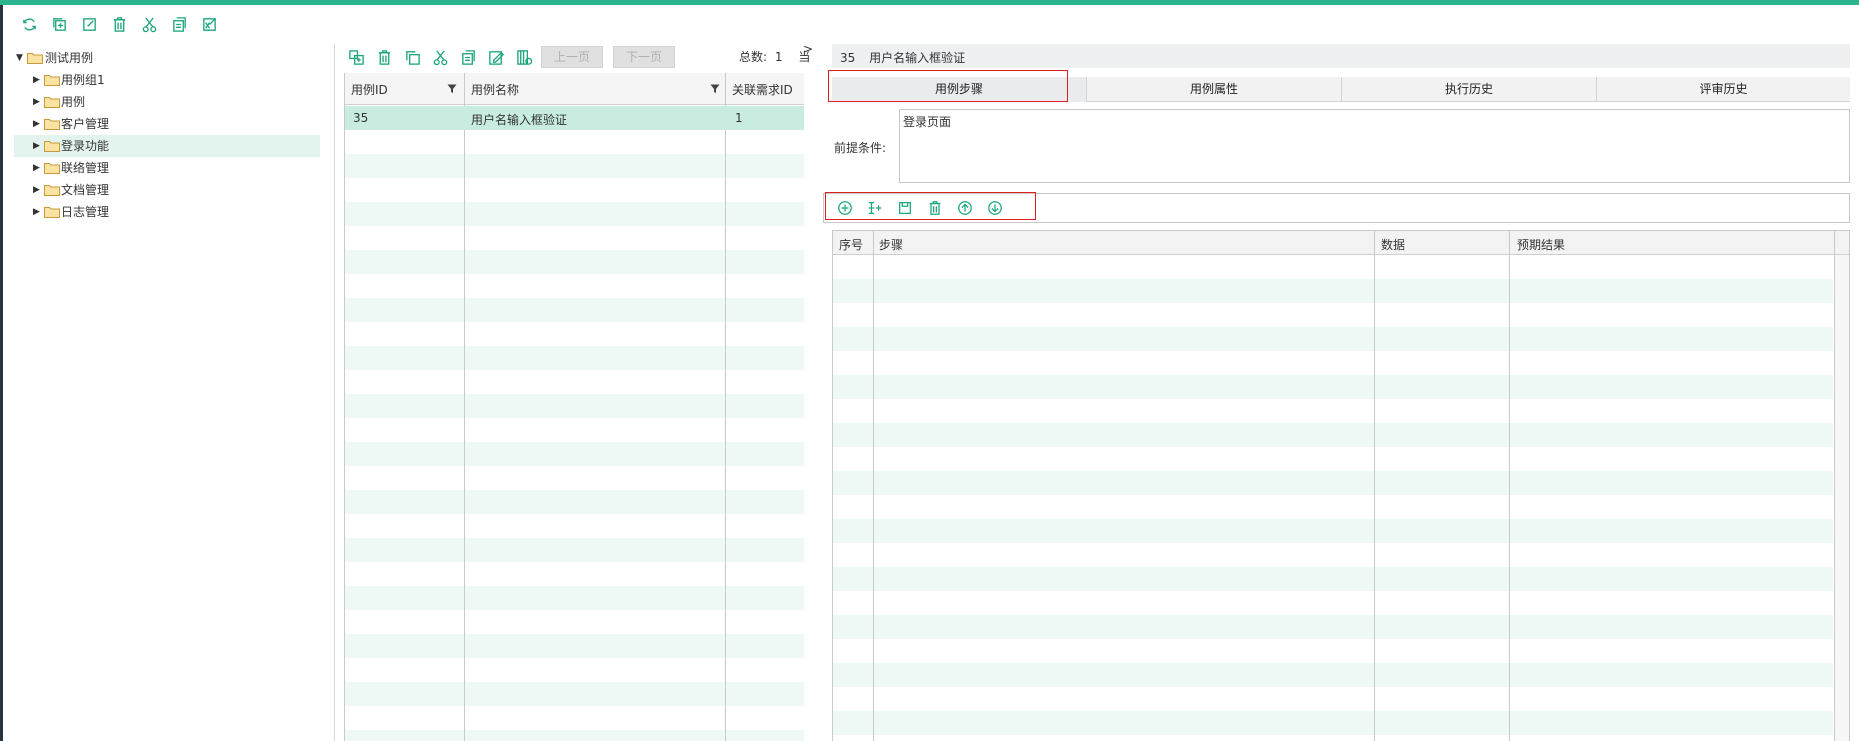 The width and height of the screenshot is (1859, 741). Describe the element at coordinates (85, 124) in the screenshot. I see `tree-item-label: 客户管理` at that location.